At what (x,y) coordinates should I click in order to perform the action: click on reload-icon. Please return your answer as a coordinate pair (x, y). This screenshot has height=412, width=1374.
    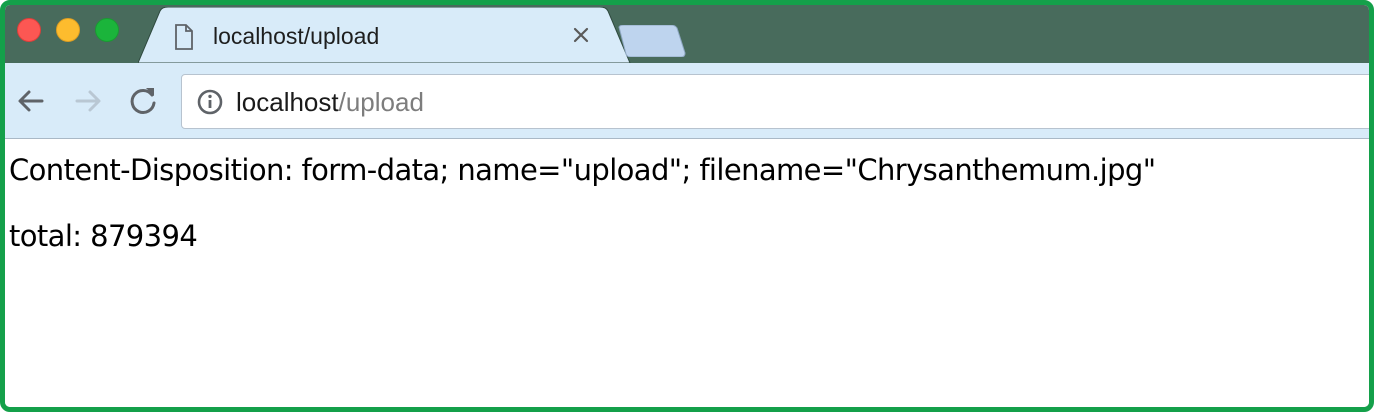
    Looking at the image, I should click on (143, 101).